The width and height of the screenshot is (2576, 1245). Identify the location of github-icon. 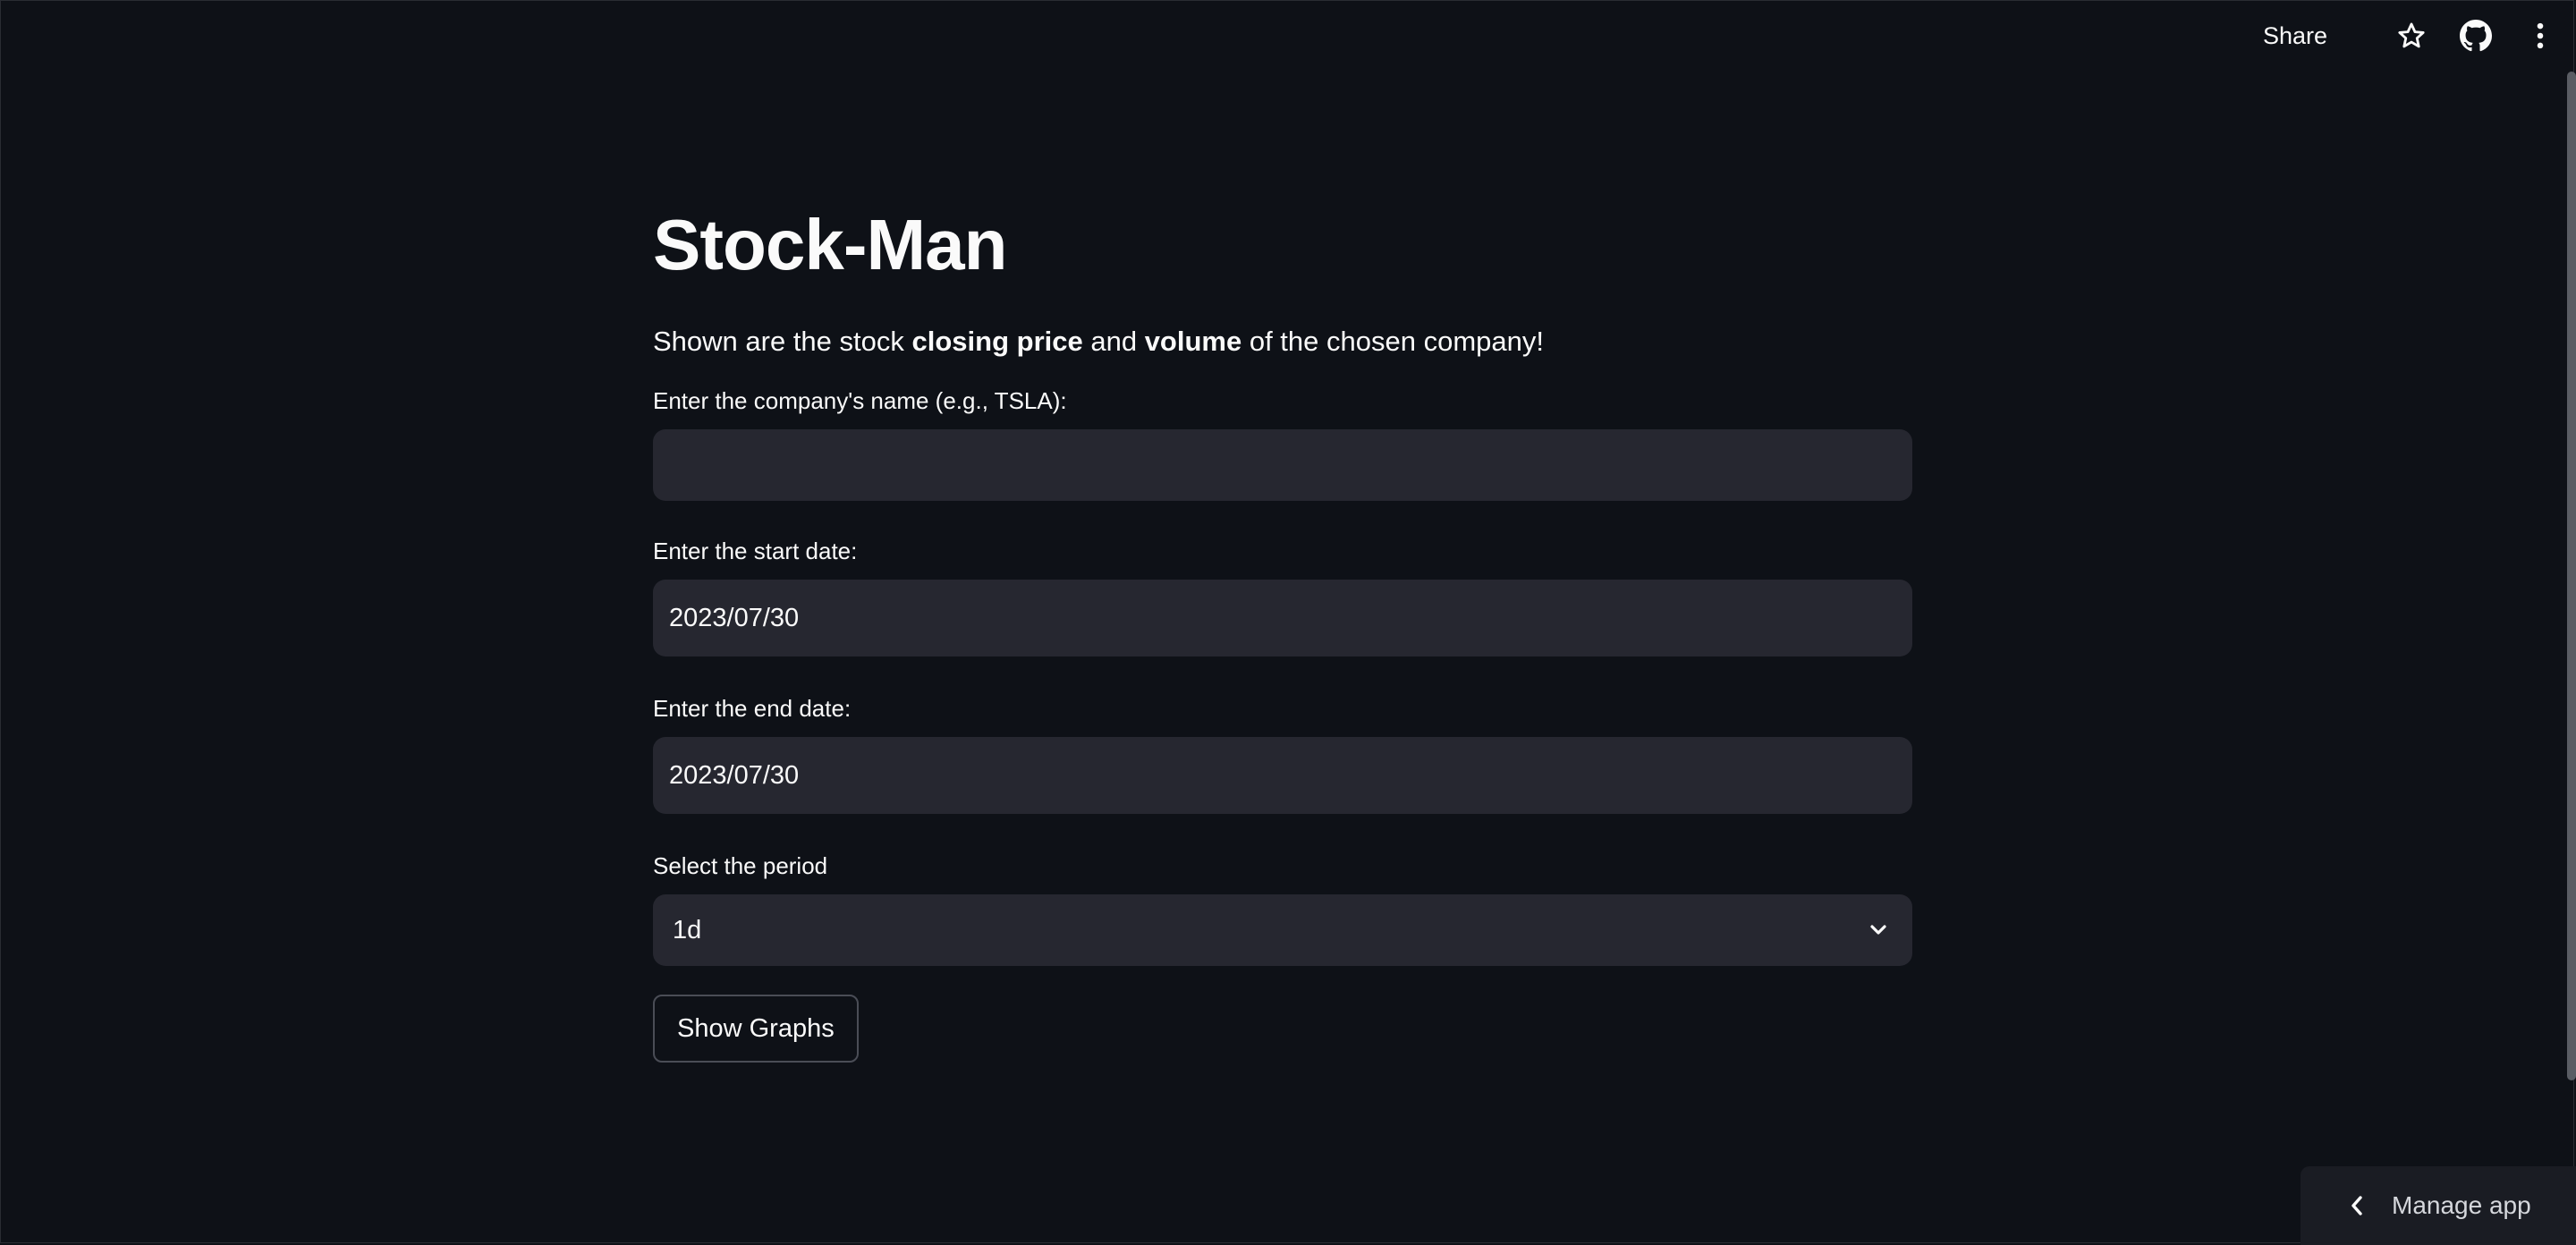
(2476, 36).